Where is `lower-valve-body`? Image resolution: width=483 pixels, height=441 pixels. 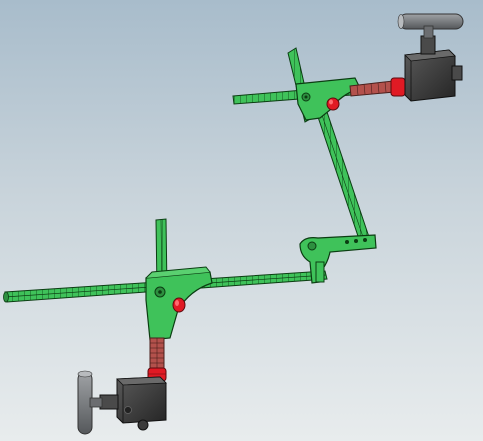
lower-valve-body is located at coordinates (133, 403).